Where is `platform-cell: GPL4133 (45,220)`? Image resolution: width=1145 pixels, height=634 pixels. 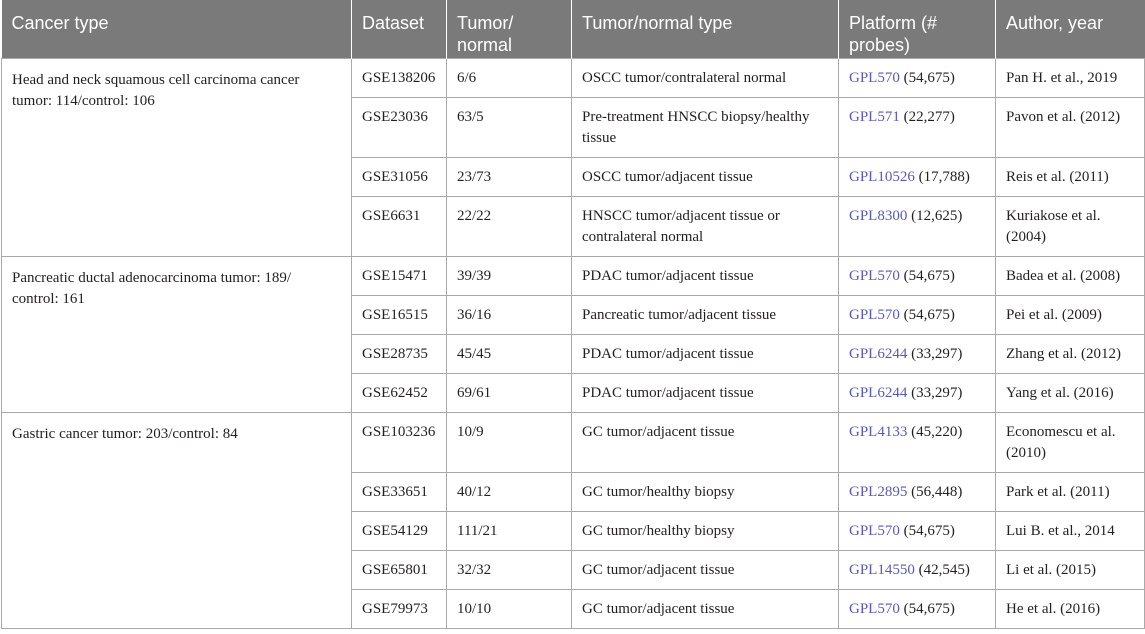 platform-cell: GPL4133 (45,220) is located at coordinates (917, 442).